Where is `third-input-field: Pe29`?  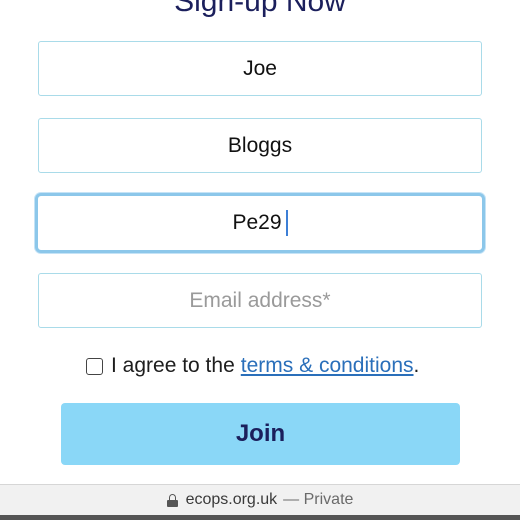
third-input-field: Pe29 is located at coordinates (260, 223).